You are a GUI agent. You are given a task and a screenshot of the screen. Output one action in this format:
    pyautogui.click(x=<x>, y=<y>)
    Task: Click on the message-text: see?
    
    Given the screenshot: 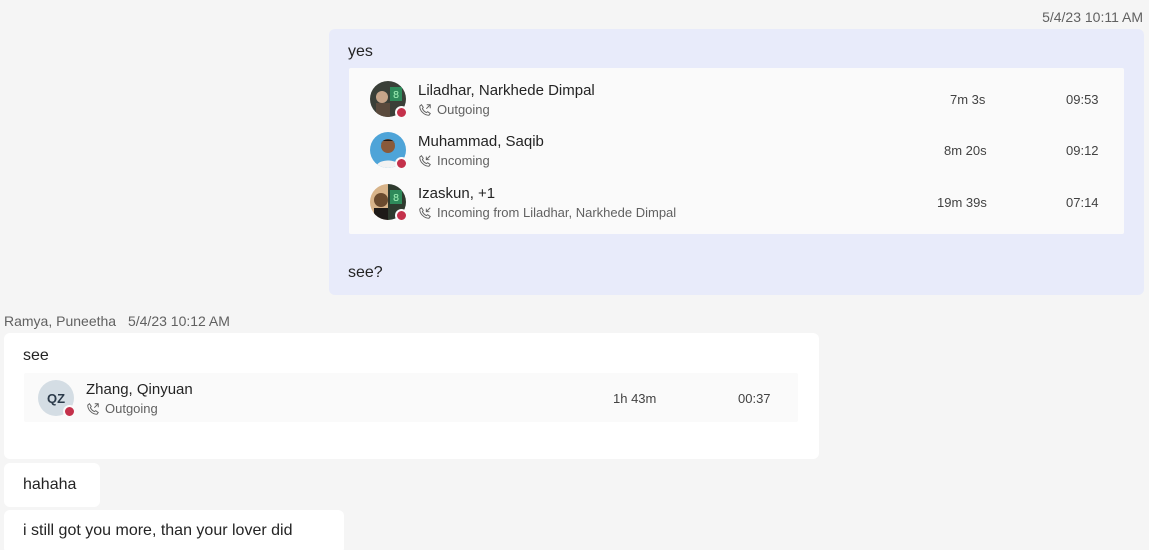 What is the action you would take?
    pyautogui.click(x=365, y=272)
    